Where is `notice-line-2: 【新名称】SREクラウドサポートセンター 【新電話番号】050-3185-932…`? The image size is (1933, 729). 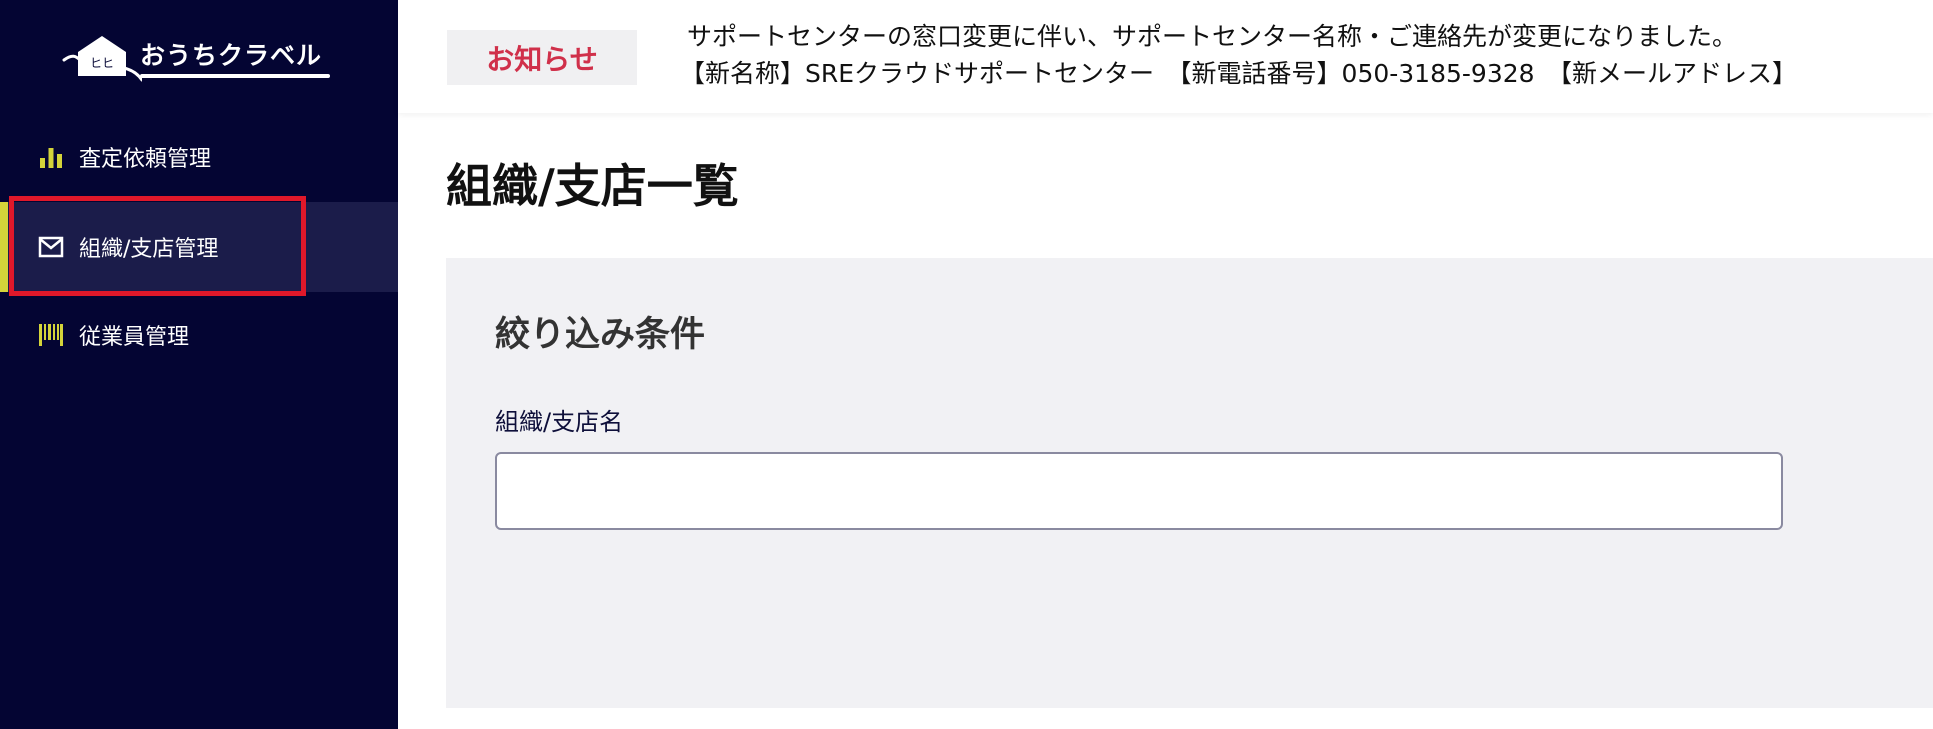 notice-line-2: 【新名称】SREクラウドサポートセンター 【新電話番号】050-3185-932… is located at coordinates (1239, 73).